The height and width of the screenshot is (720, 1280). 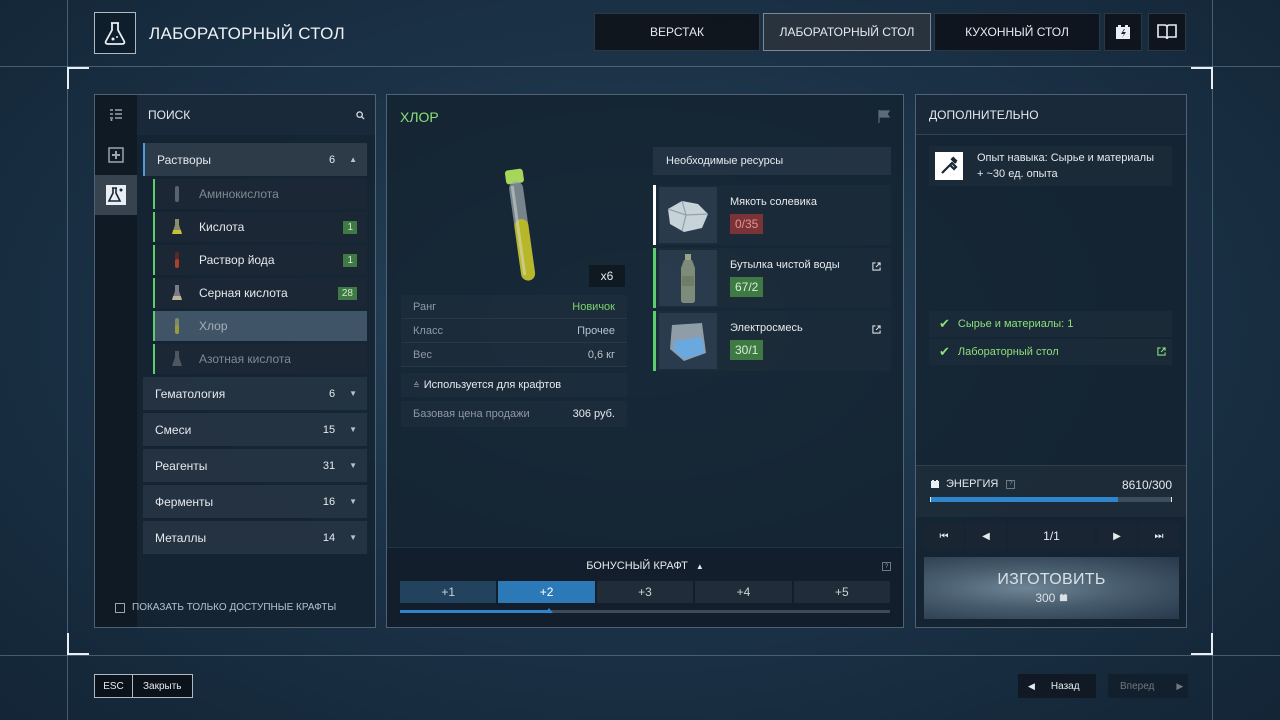 I want to click on resource-name: Электросмесь, so click(x=766, y=328).